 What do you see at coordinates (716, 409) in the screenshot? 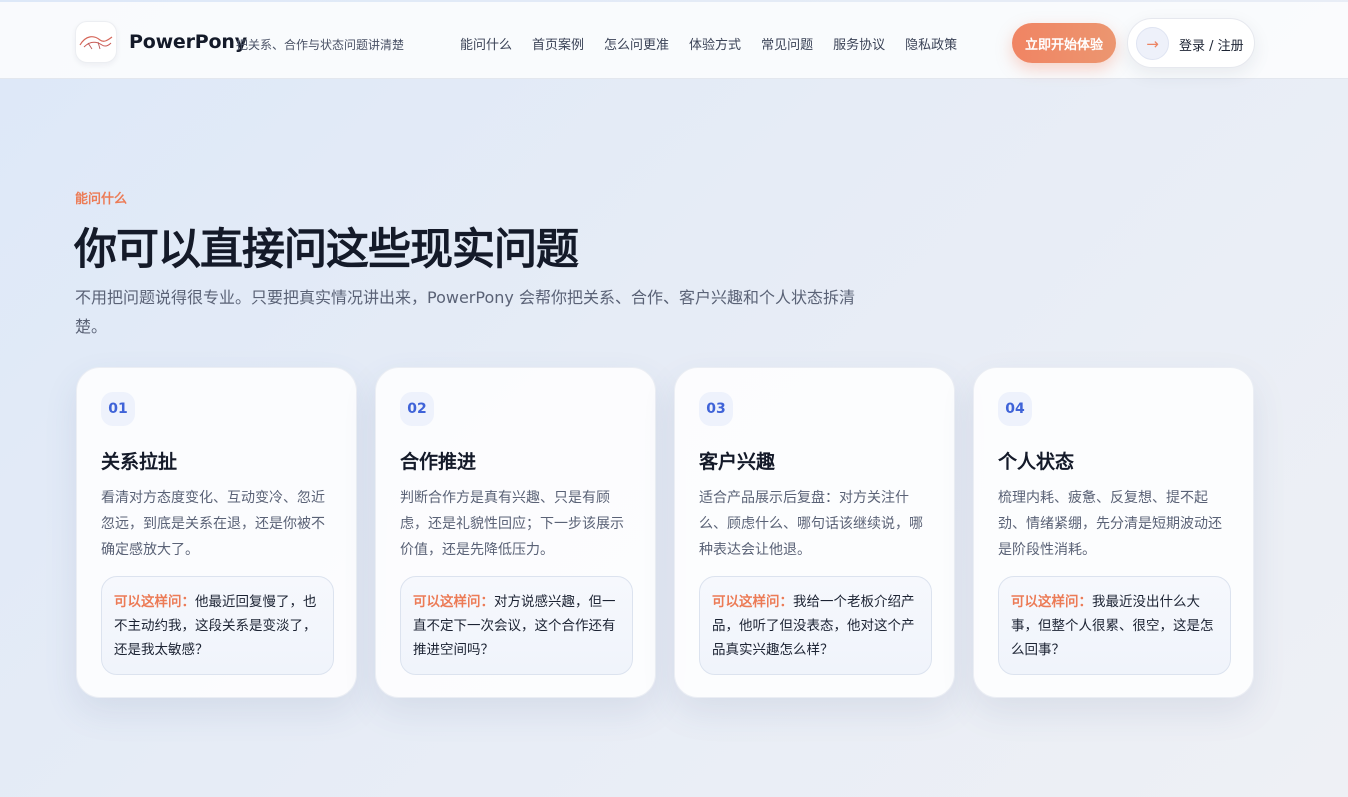
I see `card-number: 03` at bounding box center [716, 409].